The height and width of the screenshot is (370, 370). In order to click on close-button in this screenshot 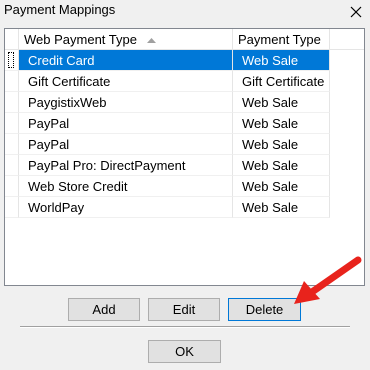, I will do `click(356, 12)`.